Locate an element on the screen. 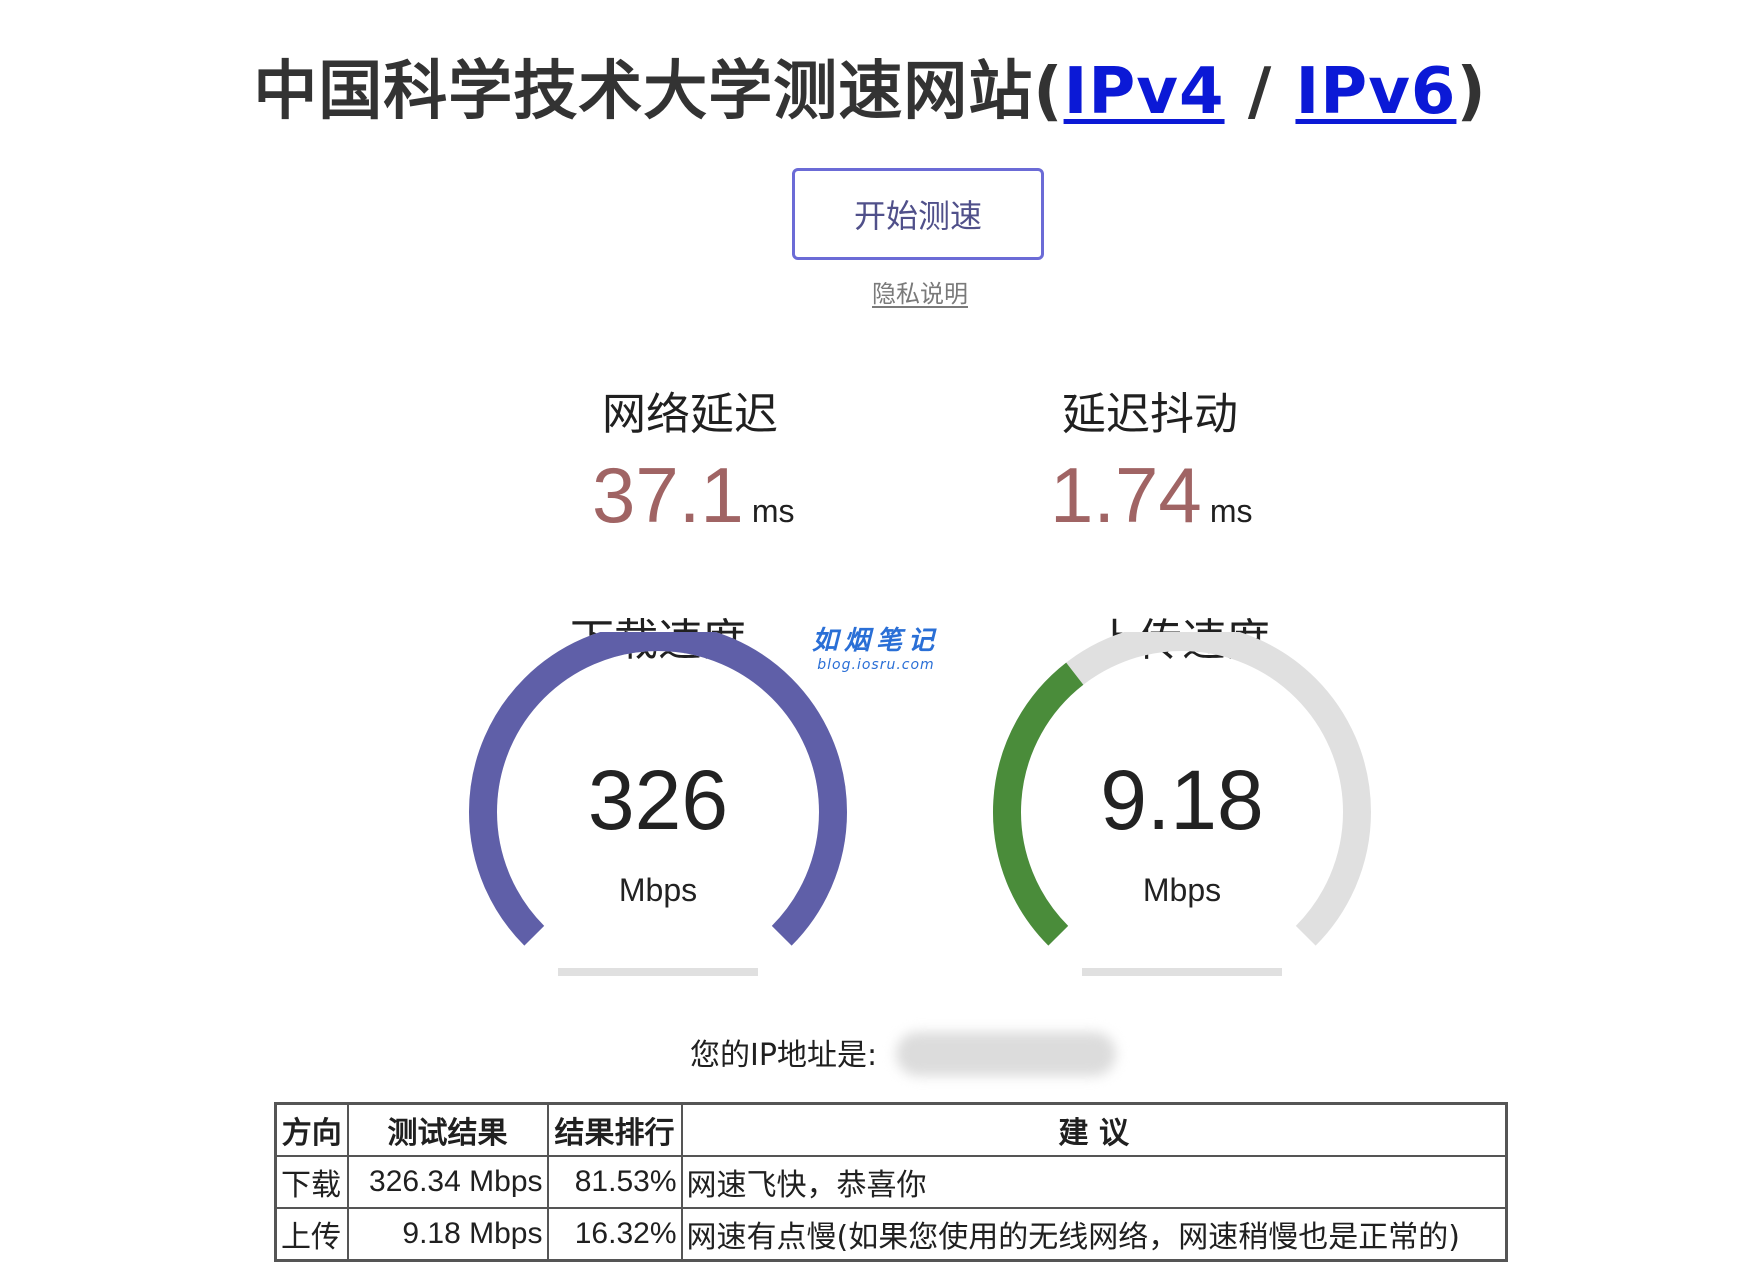 The height and width of the screenshot is (1284, 1740). jitter-value: 1.74 ms is located at coordinates (1151, 495).